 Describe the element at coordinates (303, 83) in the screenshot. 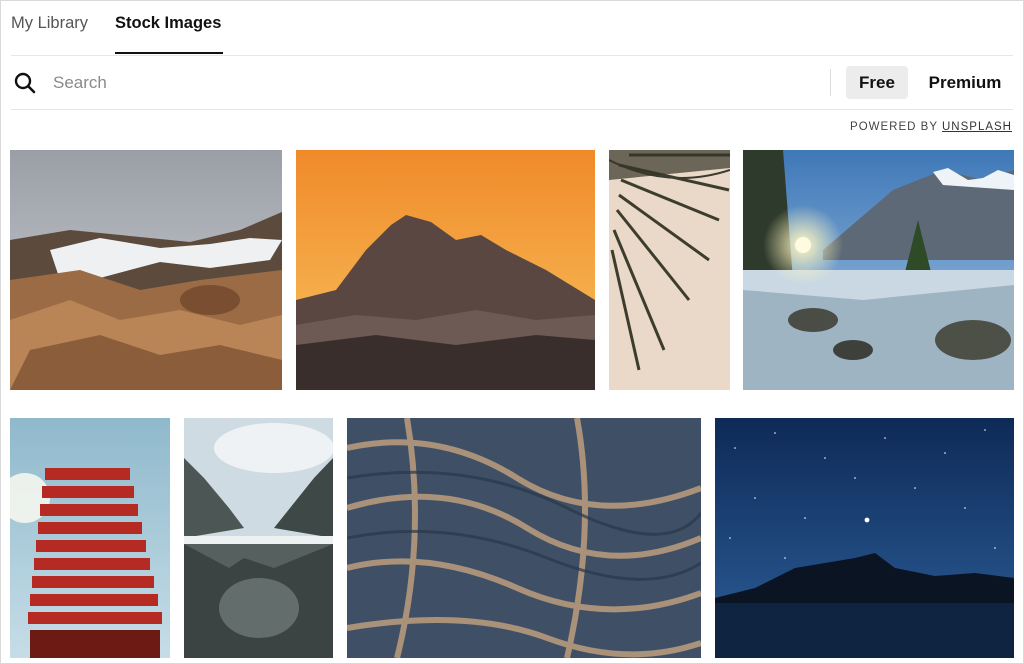

I see `search-input` at that location.